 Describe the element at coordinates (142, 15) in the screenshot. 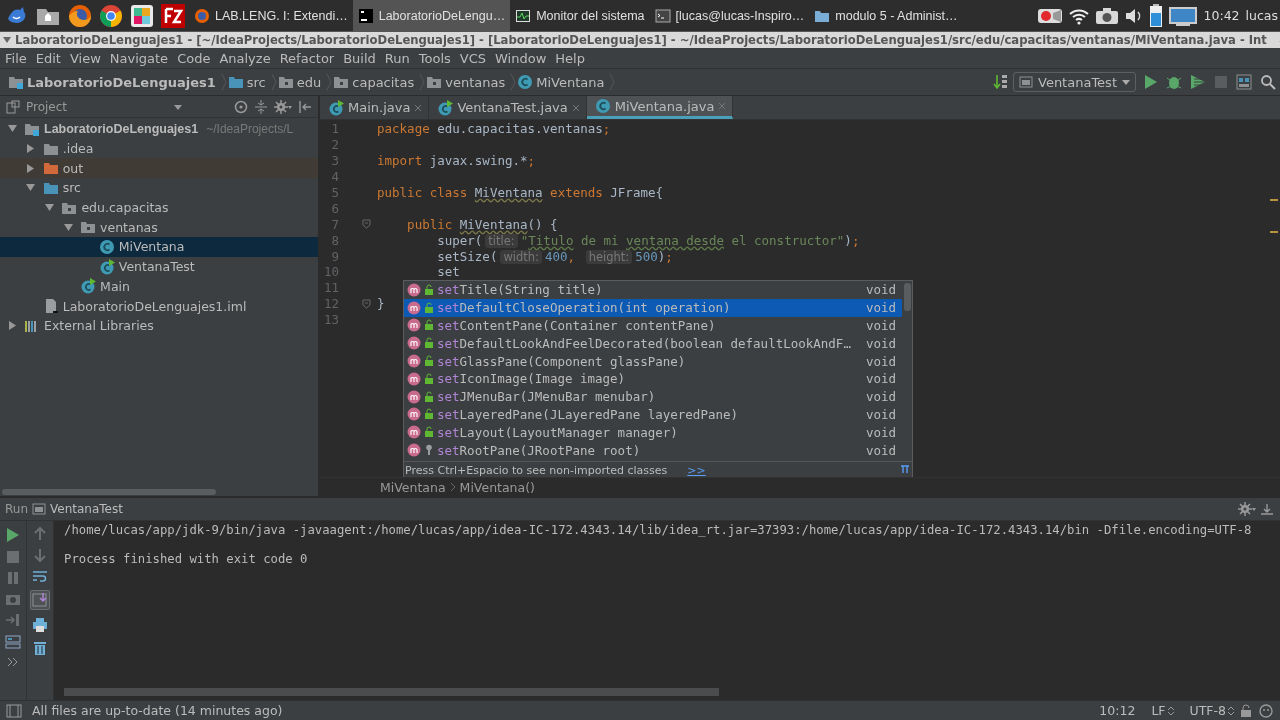

I see `slack-icon` at that location.